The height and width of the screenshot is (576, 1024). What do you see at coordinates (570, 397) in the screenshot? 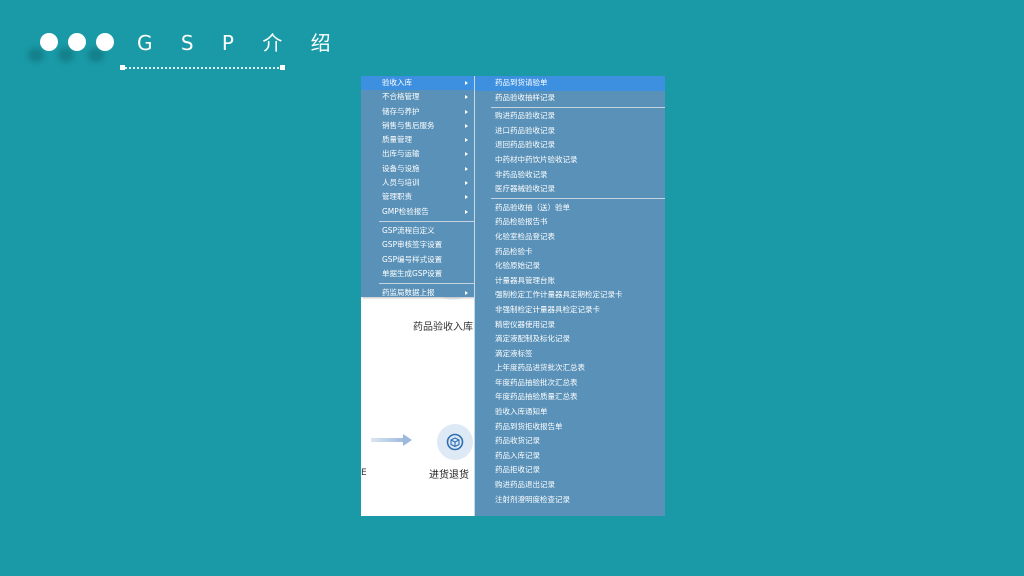
I see `submenu-item: 年度药品抽验质量汇总表` at bounding box center [570, 397].